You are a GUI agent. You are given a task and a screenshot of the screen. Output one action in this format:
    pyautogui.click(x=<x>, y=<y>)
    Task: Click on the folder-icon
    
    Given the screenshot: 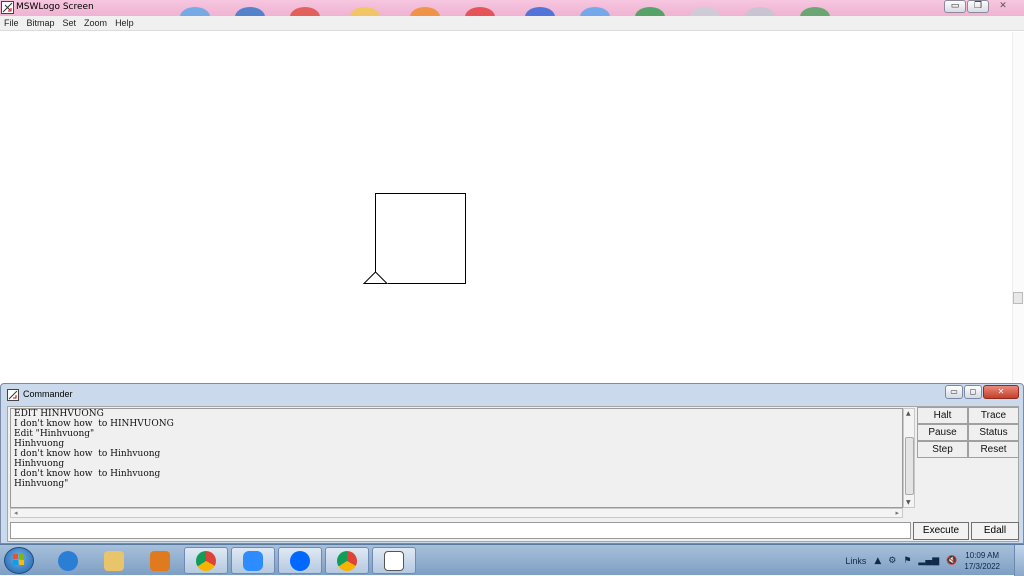 What is the action you would take?
    pyautogui.click(x=114, y=560)
    